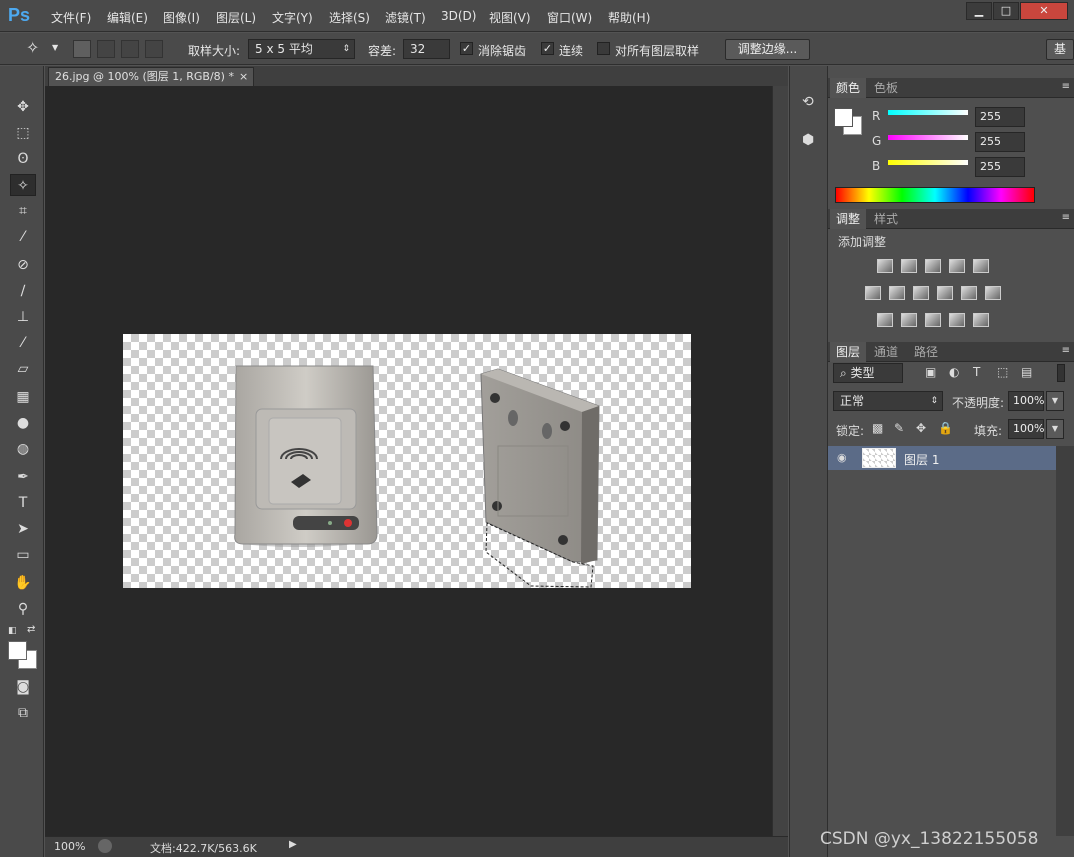 The height and width of the screenshot is (857, 1074). I want to click on fill-dropdown-icon: ▼, so click(1055, 429).